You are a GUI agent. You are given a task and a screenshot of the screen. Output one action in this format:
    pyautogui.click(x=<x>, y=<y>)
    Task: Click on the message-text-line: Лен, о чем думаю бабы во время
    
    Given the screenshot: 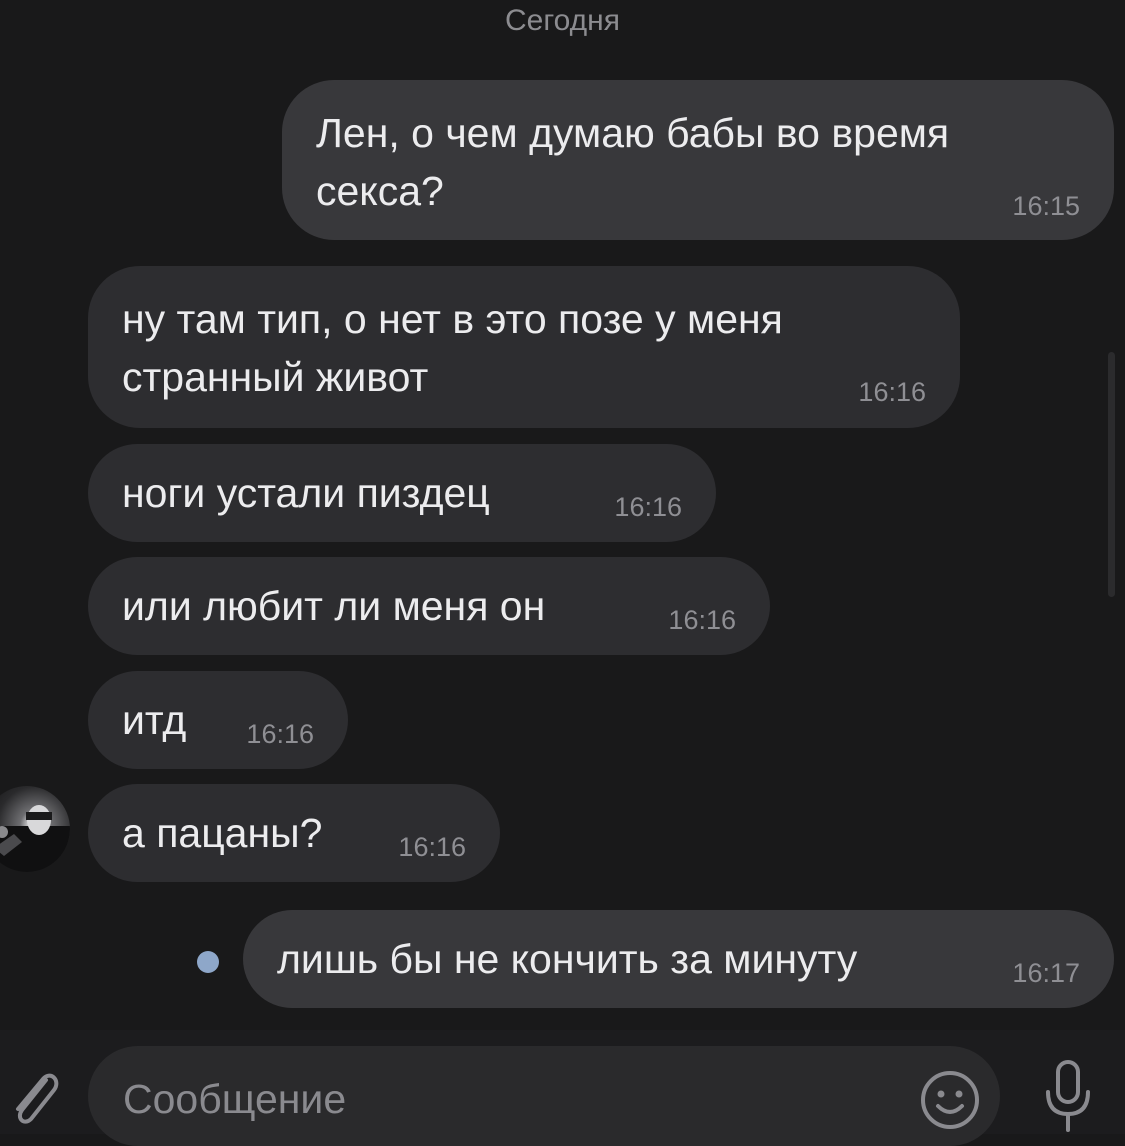 What is the action you would take?
    pyautogui.click(x=633, y=133)
    